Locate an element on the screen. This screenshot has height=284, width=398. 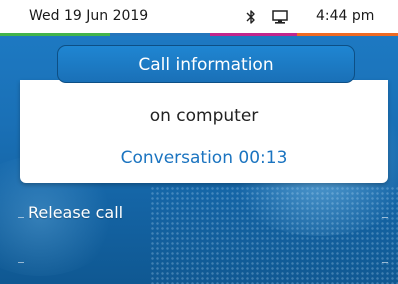
status-date: Wed 19 Jun 2019 is located at coordinates (89, 16).